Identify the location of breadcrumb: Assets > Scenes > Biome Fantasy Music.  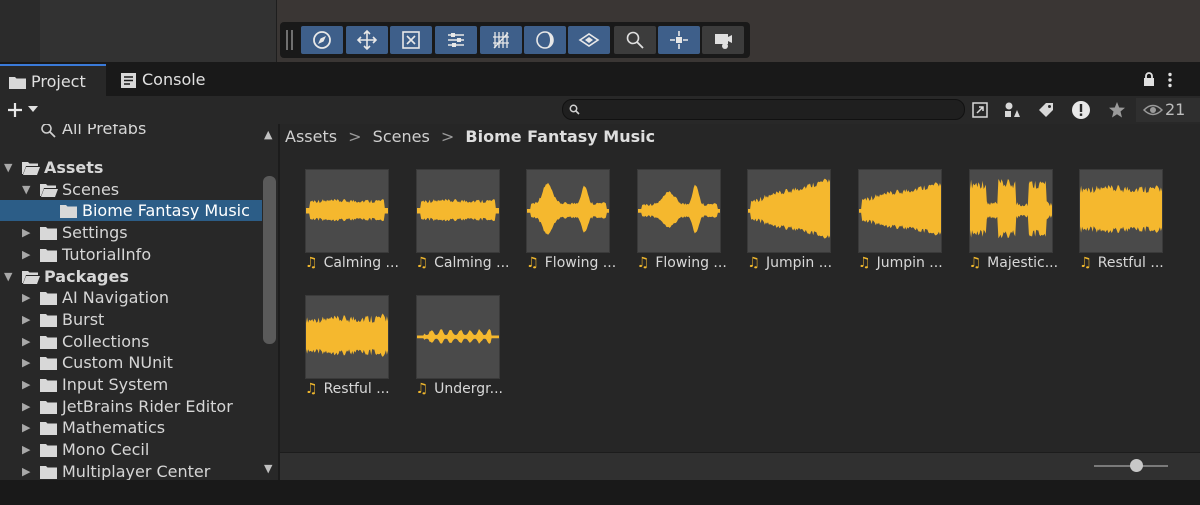
(473, 137).